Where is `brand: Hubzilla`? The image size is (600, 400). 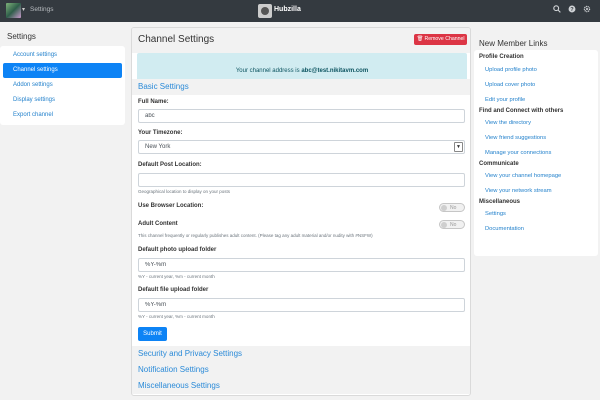 brand: Hubzilla is located at coordinates (300, 11).